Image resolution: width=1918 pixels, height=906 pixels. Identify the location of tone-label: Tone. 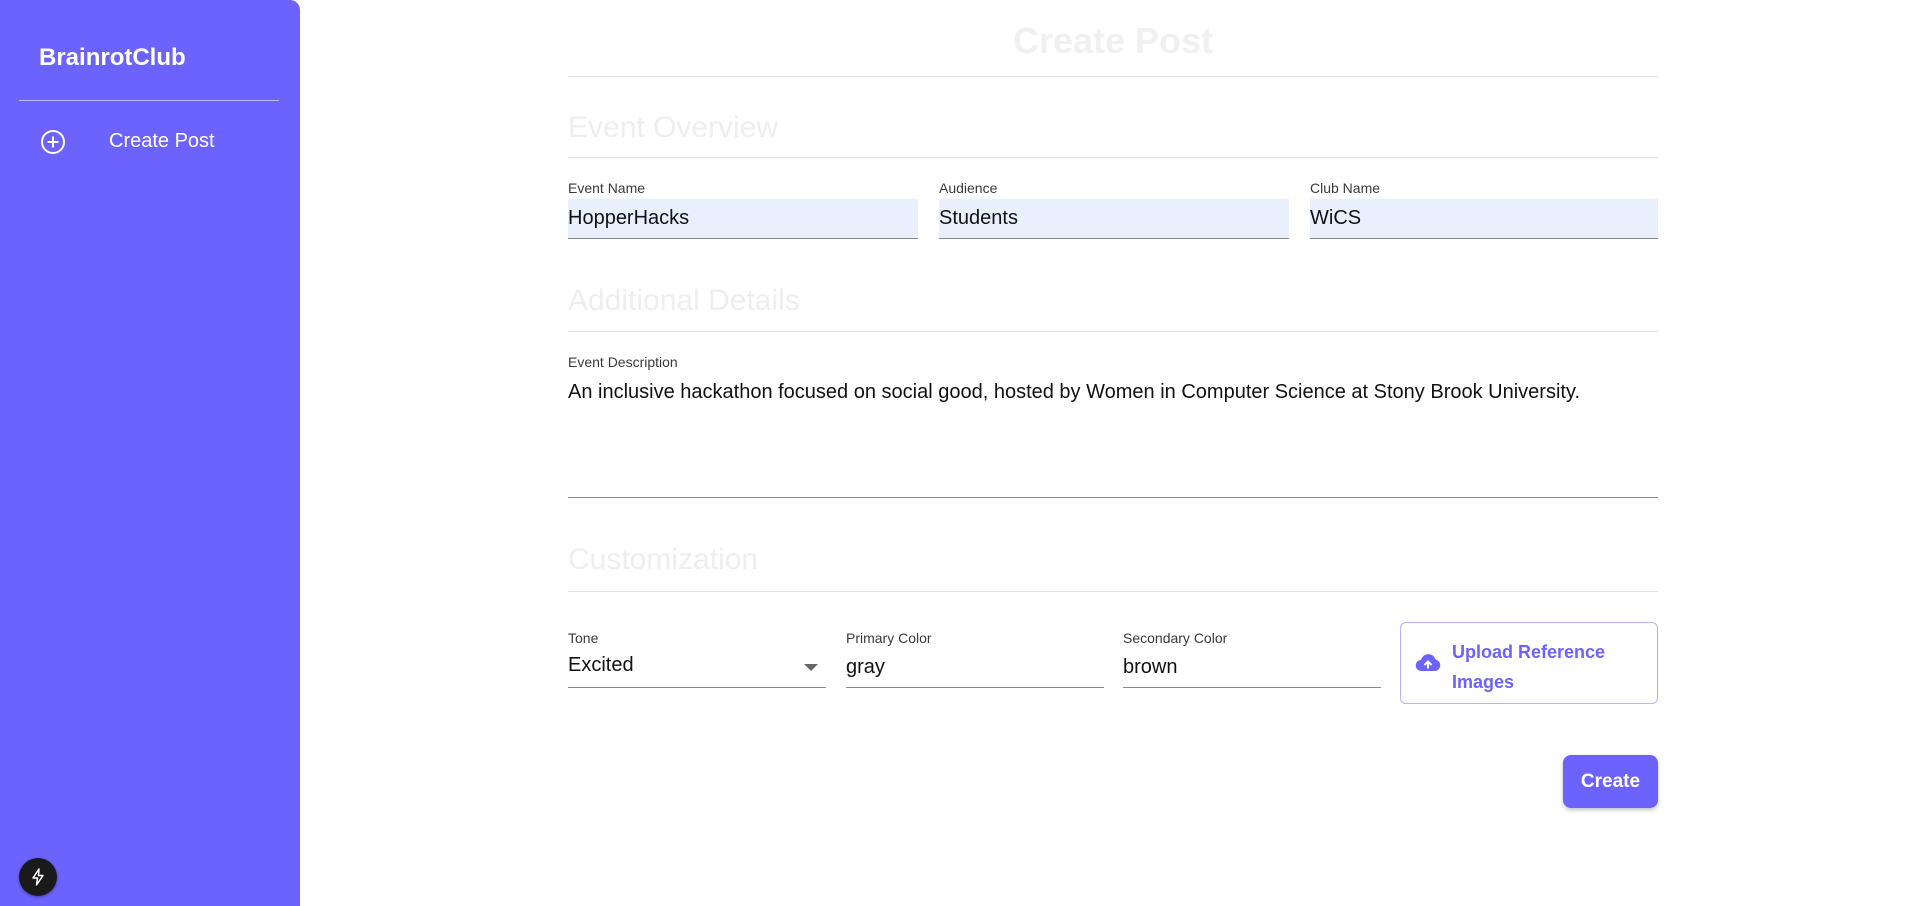
(583, 638).